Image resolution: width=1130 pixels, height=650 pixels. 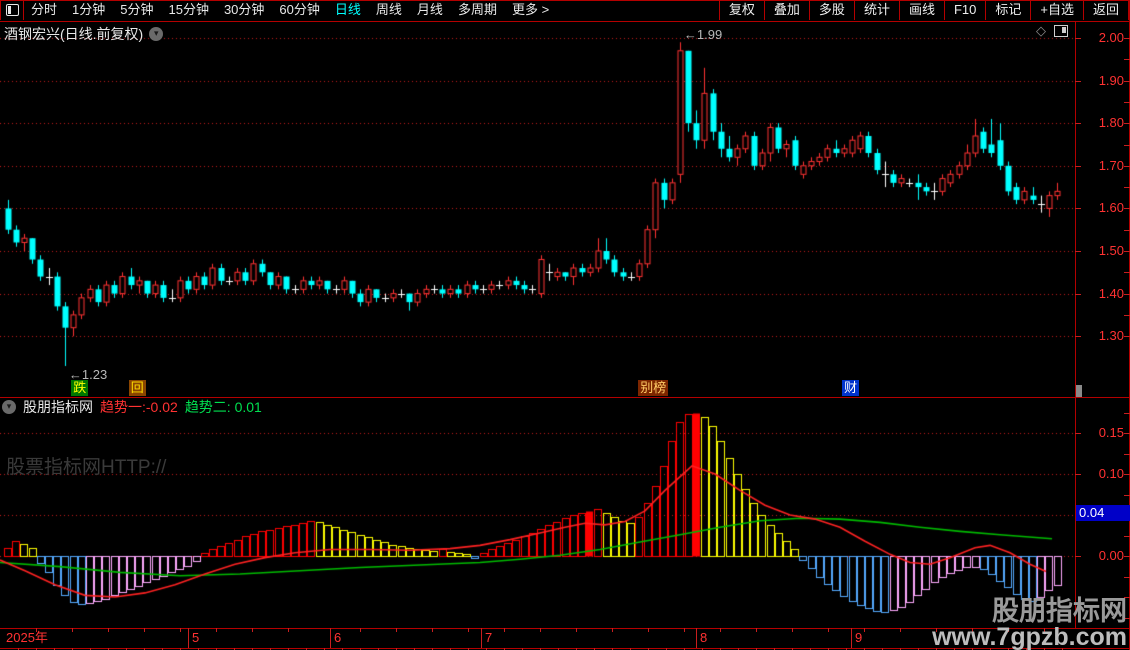 I want to click on indicator-axis-label: 0.10, so click(x=1111, y=473).